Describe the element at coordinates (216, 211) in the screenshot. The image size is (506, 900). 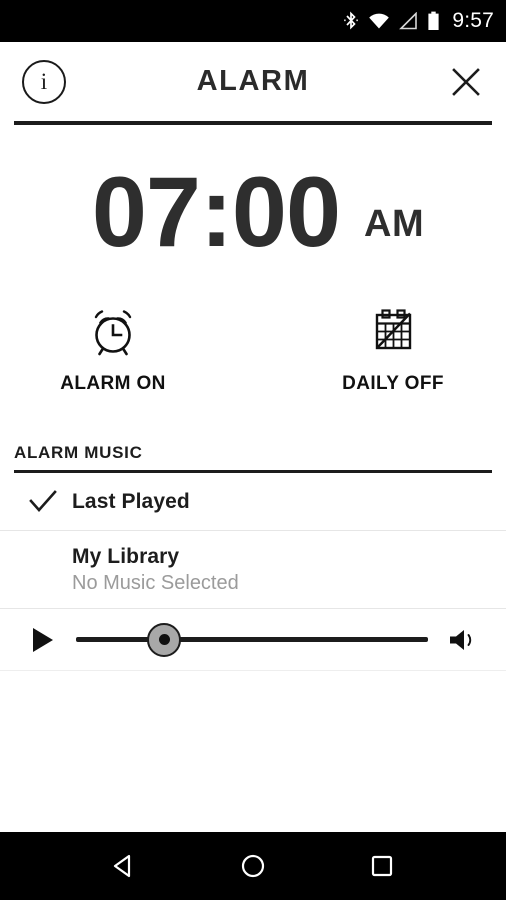
I see `alarm-time-value: 07:00` at that location.